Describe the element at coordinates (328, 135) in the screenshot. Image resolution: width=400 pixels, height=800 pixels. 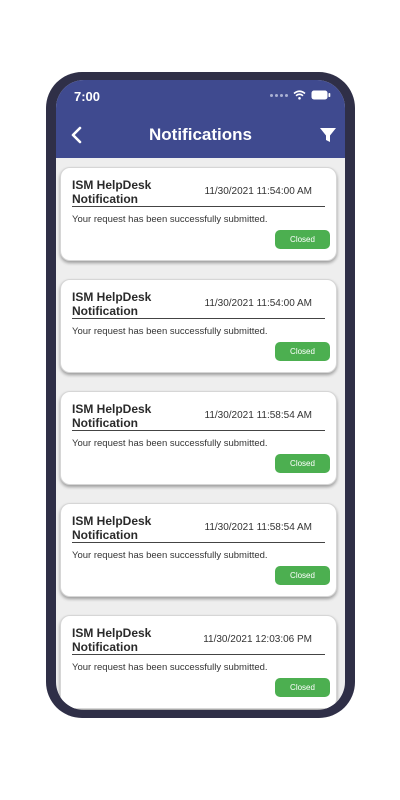
I see `filter-icon` at that location.